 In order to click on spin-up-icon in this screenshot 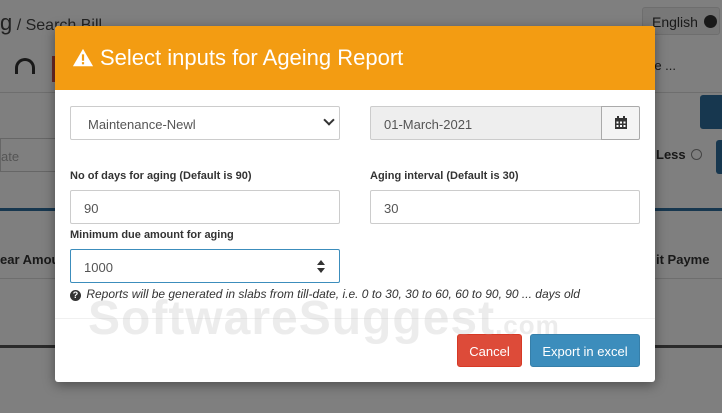, I will do `click(321, 262)`.